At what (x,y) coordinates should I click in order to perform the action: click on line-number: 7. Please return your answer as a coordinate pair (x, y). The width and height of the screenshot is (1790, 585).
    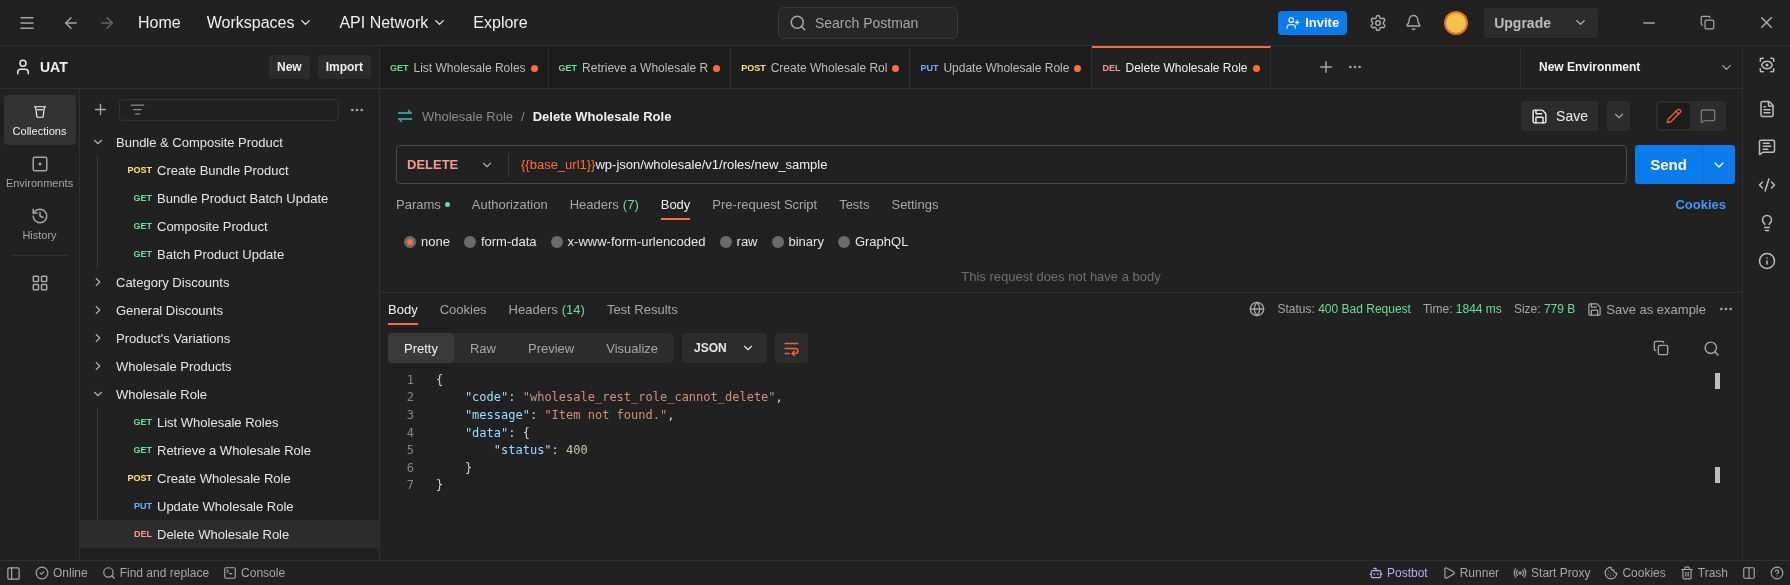
    Looking at the image, I should click on (409, 485).